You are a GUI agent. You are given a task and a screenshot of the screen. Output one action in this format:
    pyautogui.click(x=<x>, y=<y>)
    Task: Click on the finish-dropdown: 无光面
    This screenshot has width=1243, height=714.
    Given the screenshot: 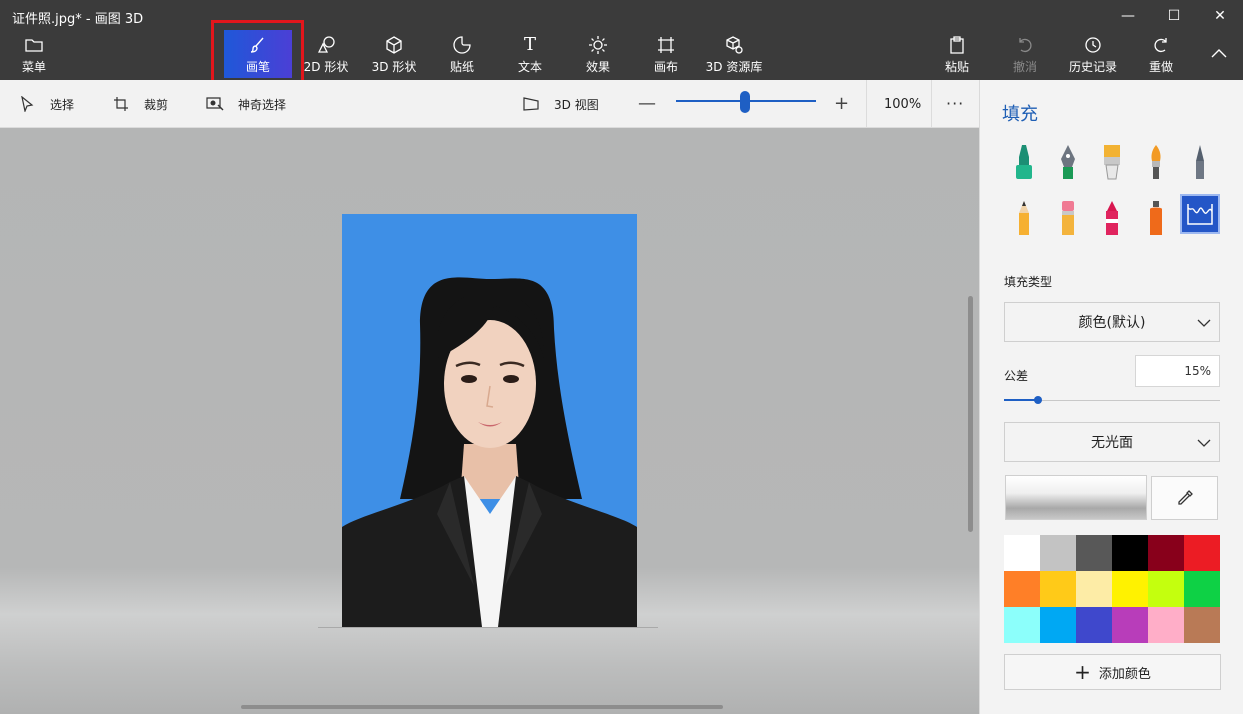 What is the action you would take?
    pyautogui.click(x=1112, y=442)
    